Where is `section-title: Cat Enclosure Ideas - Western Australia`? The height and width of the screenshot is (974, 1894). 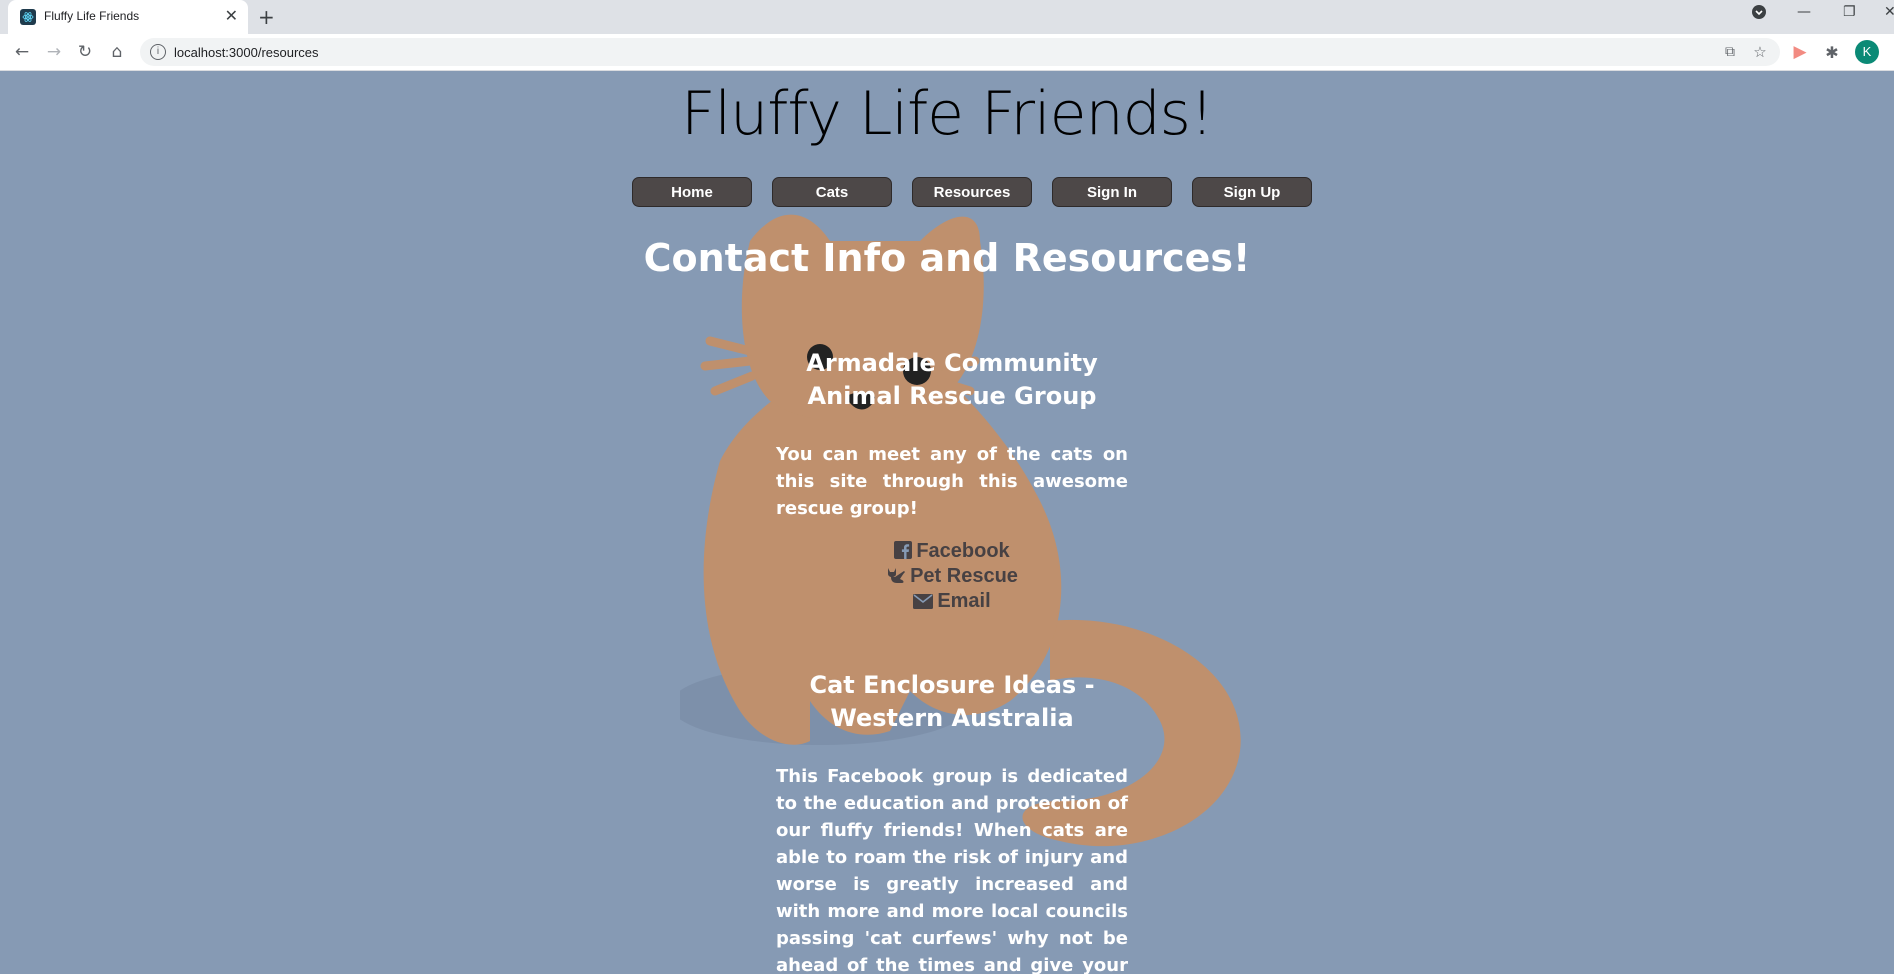 section-title: Cat Enclosure Ideas - Western Australia is located at coordinates (952, 701).